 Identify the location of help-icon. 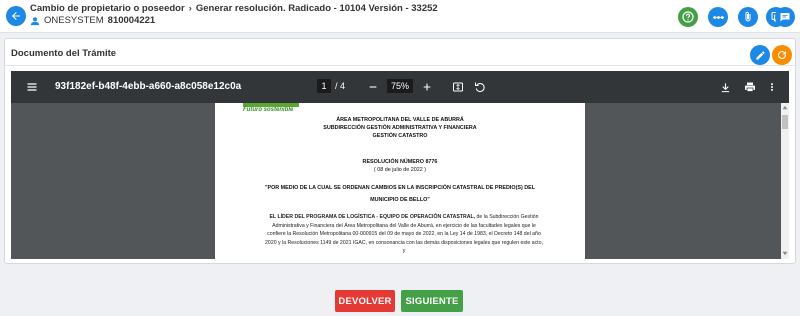
(688, 17).